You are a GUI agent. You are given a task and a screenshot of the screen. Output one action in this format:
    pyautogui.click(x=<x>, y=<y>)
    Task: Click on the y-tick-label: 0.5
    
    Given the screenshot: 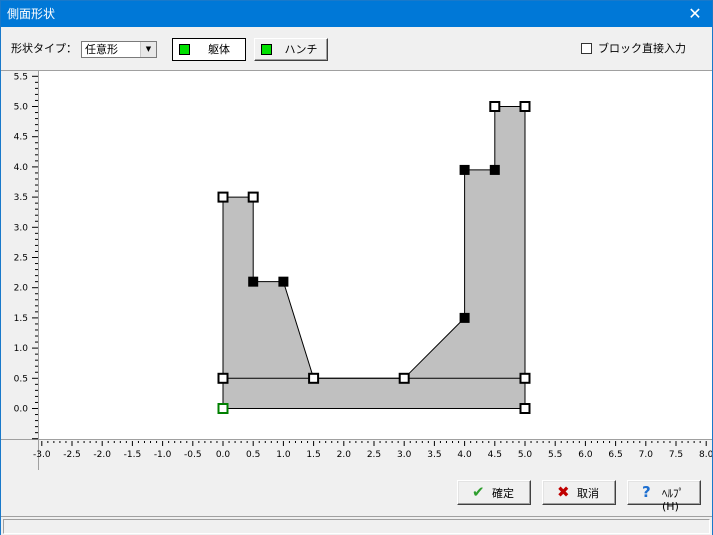 What is the action you would take?
    pyautogui.click(x=21, y=379)
    